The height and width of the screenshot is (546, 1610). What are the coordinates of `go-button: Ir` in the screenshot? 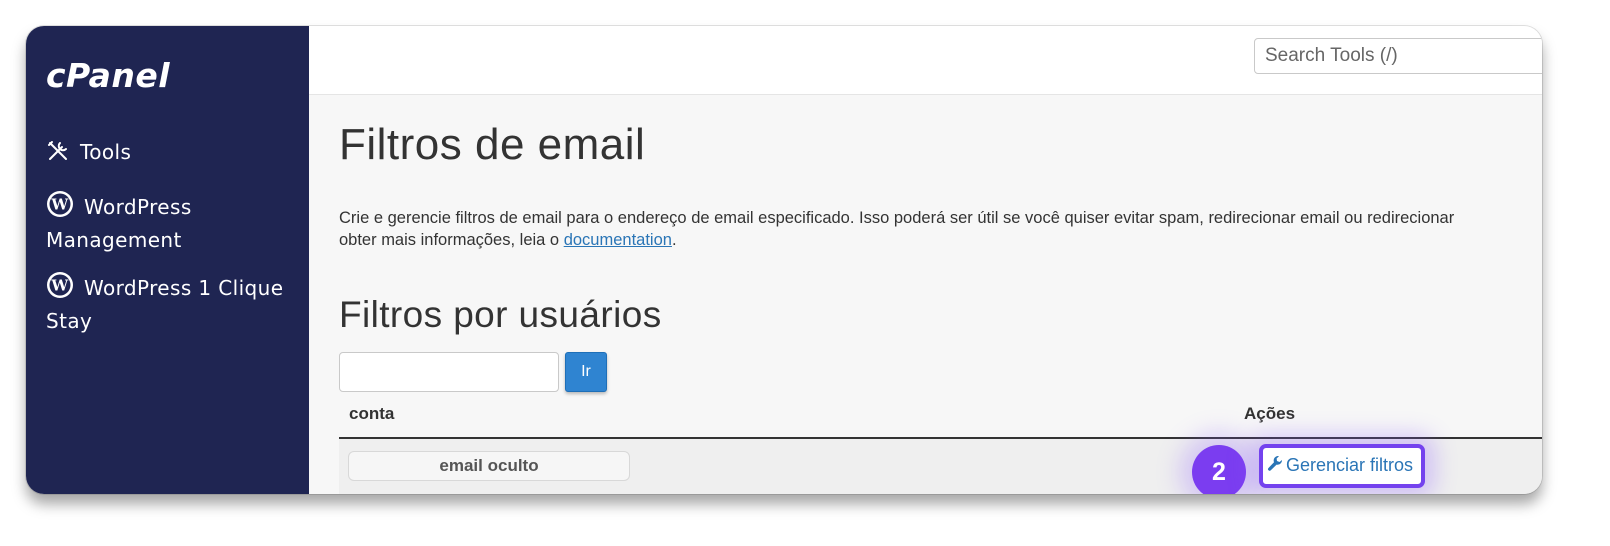 It's located at (586, 372).